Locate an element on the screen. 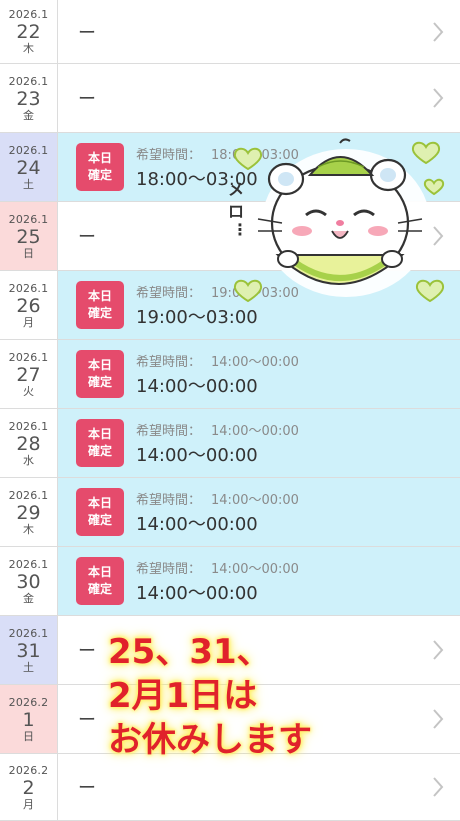 The width and height of the screenshot is (460, 821). date-cell: 2026.1 23 金 is located at coordinates (29, 98).